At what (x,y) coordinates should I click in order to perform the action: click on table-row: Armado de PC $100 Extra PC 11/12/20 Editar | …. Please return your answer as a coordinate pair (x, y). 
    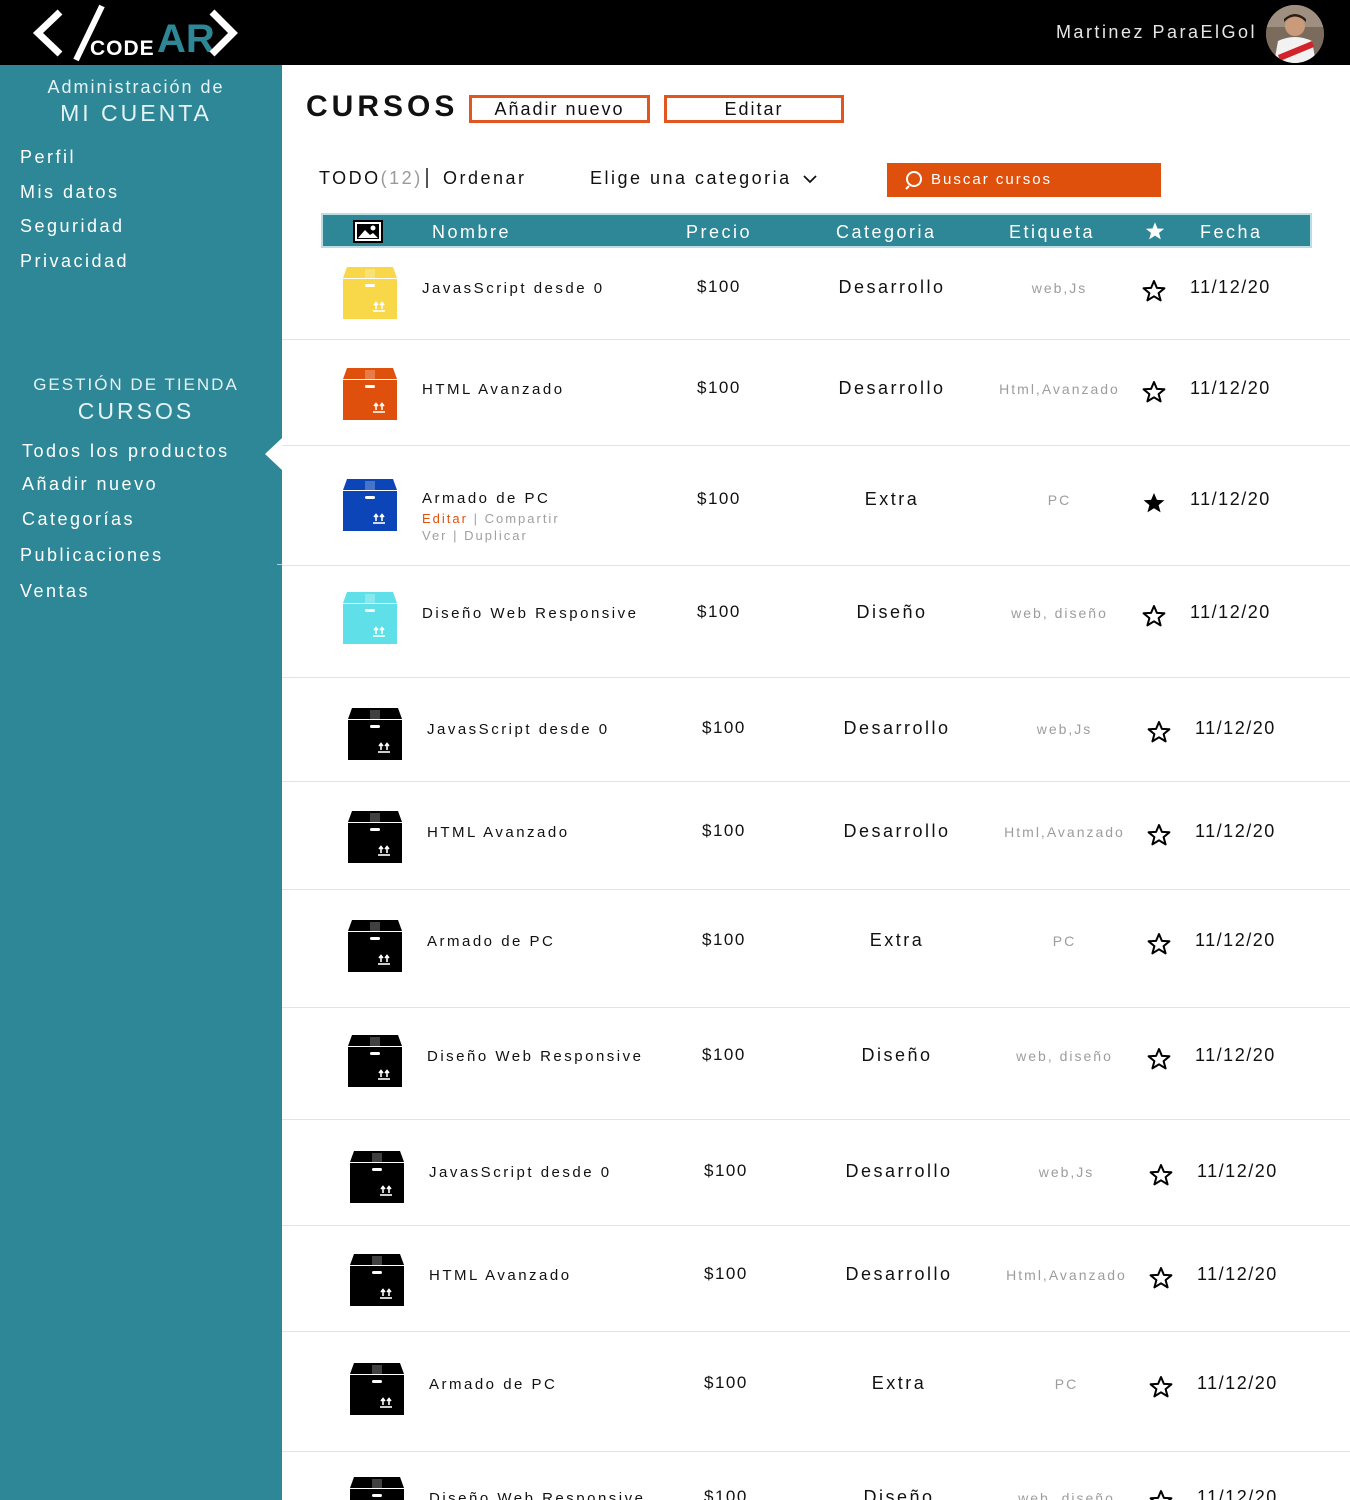
    Looking at the image, I should click on (816, 506).